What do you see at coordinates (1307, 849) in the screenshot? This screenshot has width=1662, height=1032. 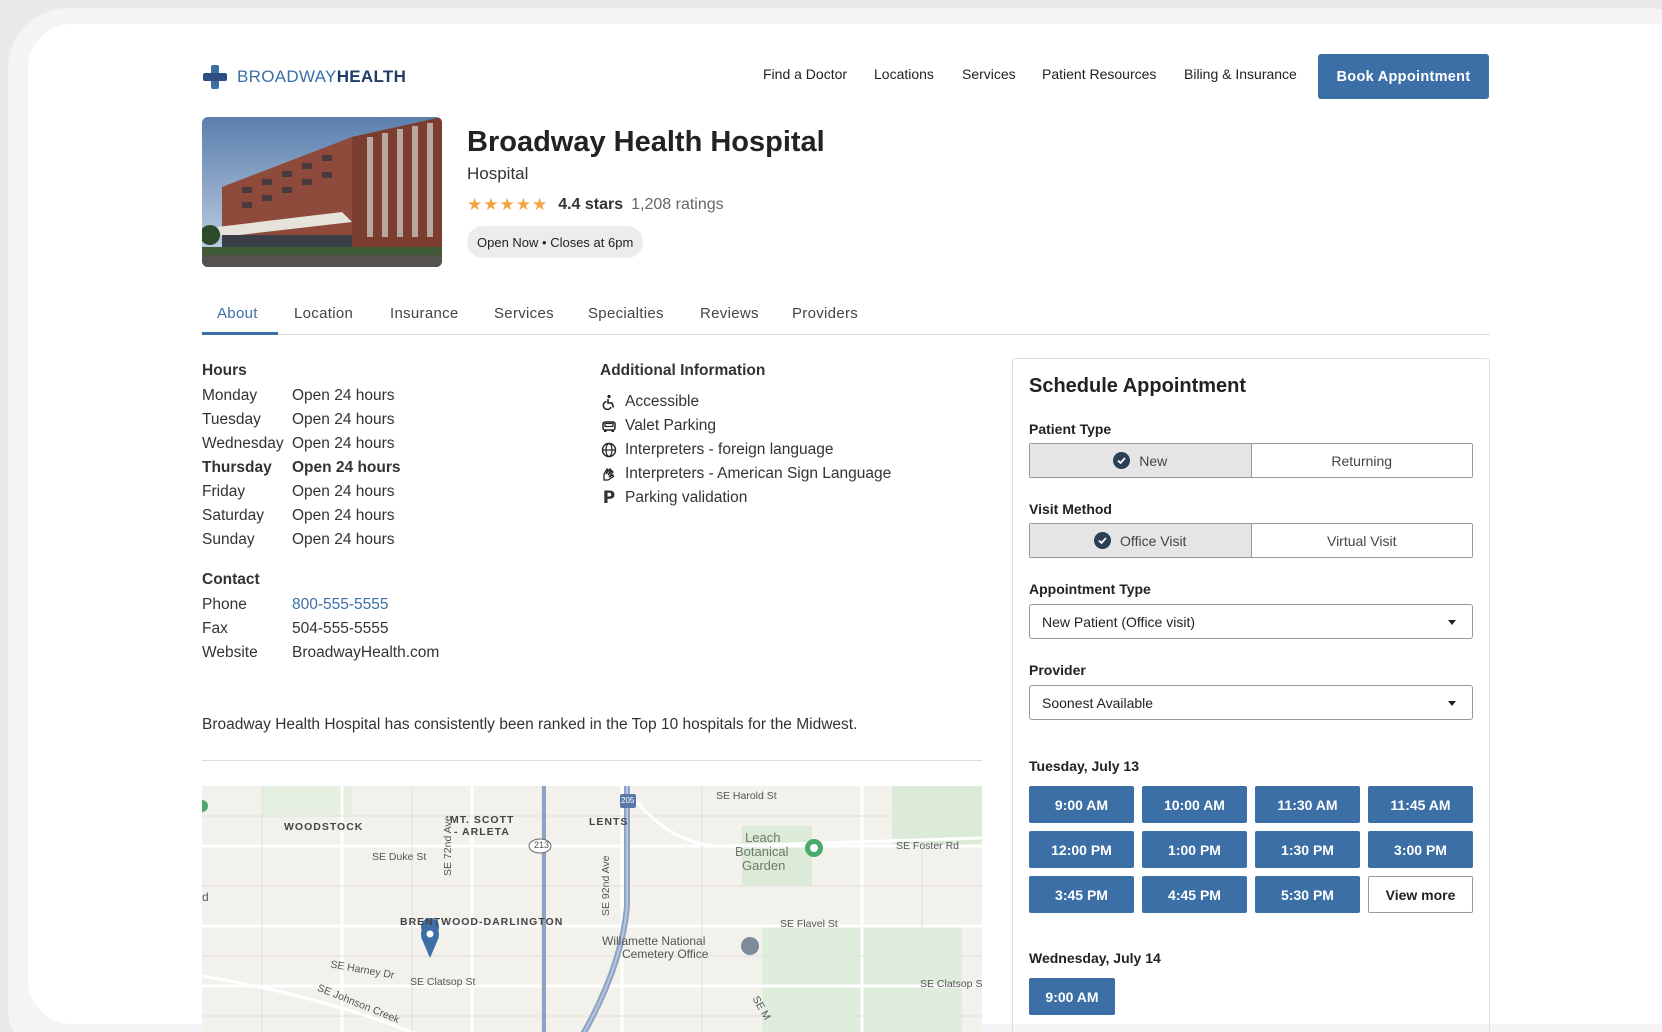 I see `time-slot-button: 1:30 PM` at bounding box center [1307, 849].